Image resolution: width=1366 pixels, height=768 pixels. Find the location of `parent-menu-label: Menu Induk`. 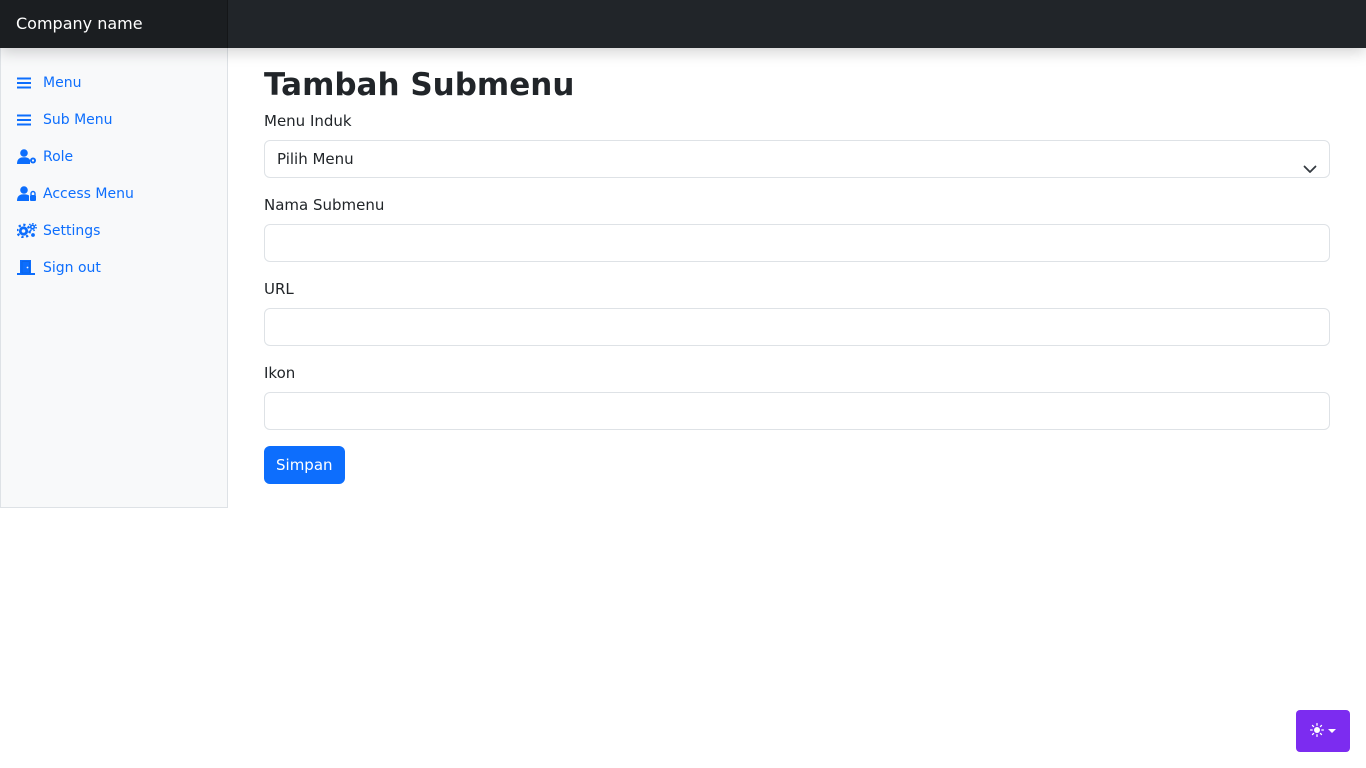

parent-menu-label: Menu Induk is located at coordinates (308, 121).